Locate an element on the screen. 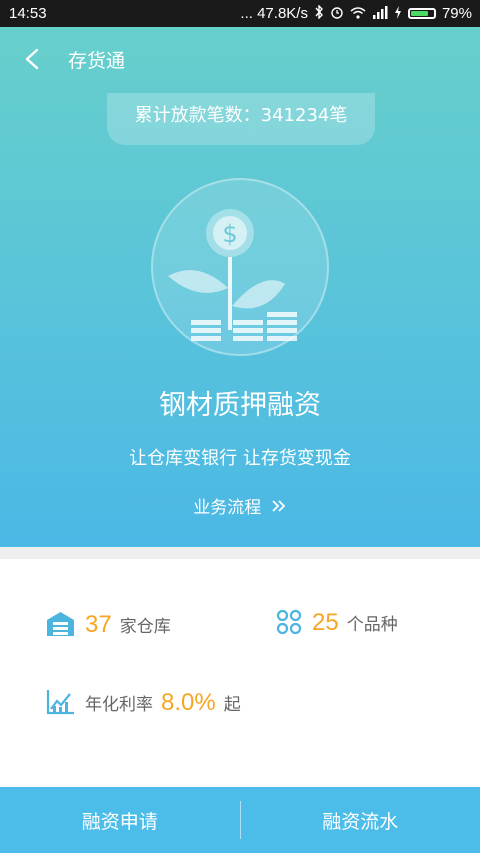 The width and height of the screenshot is (480, 853). financing-apply-button: 融资申请 is located at coordinates (120, 820).